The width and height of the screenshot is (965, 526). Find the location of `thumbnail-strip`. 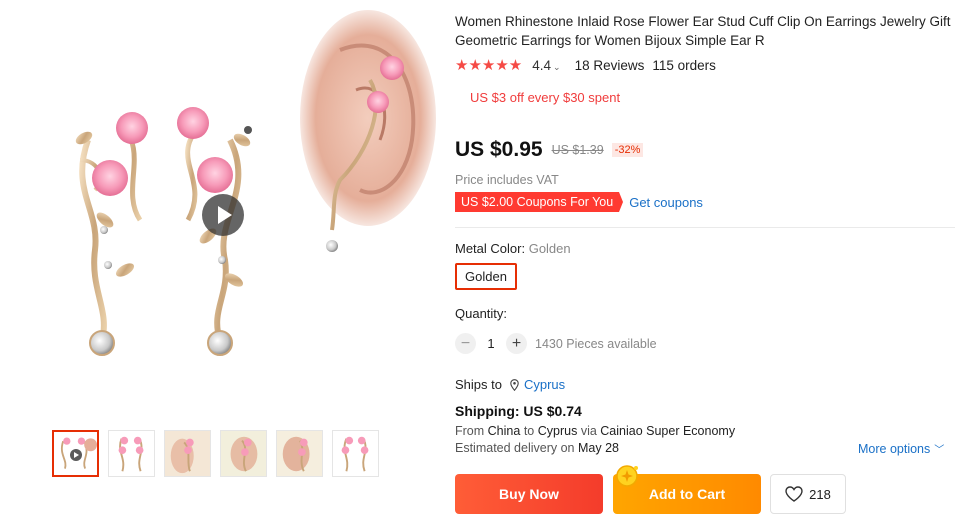

thumbnail-strip is located at coordinates (215, 453).